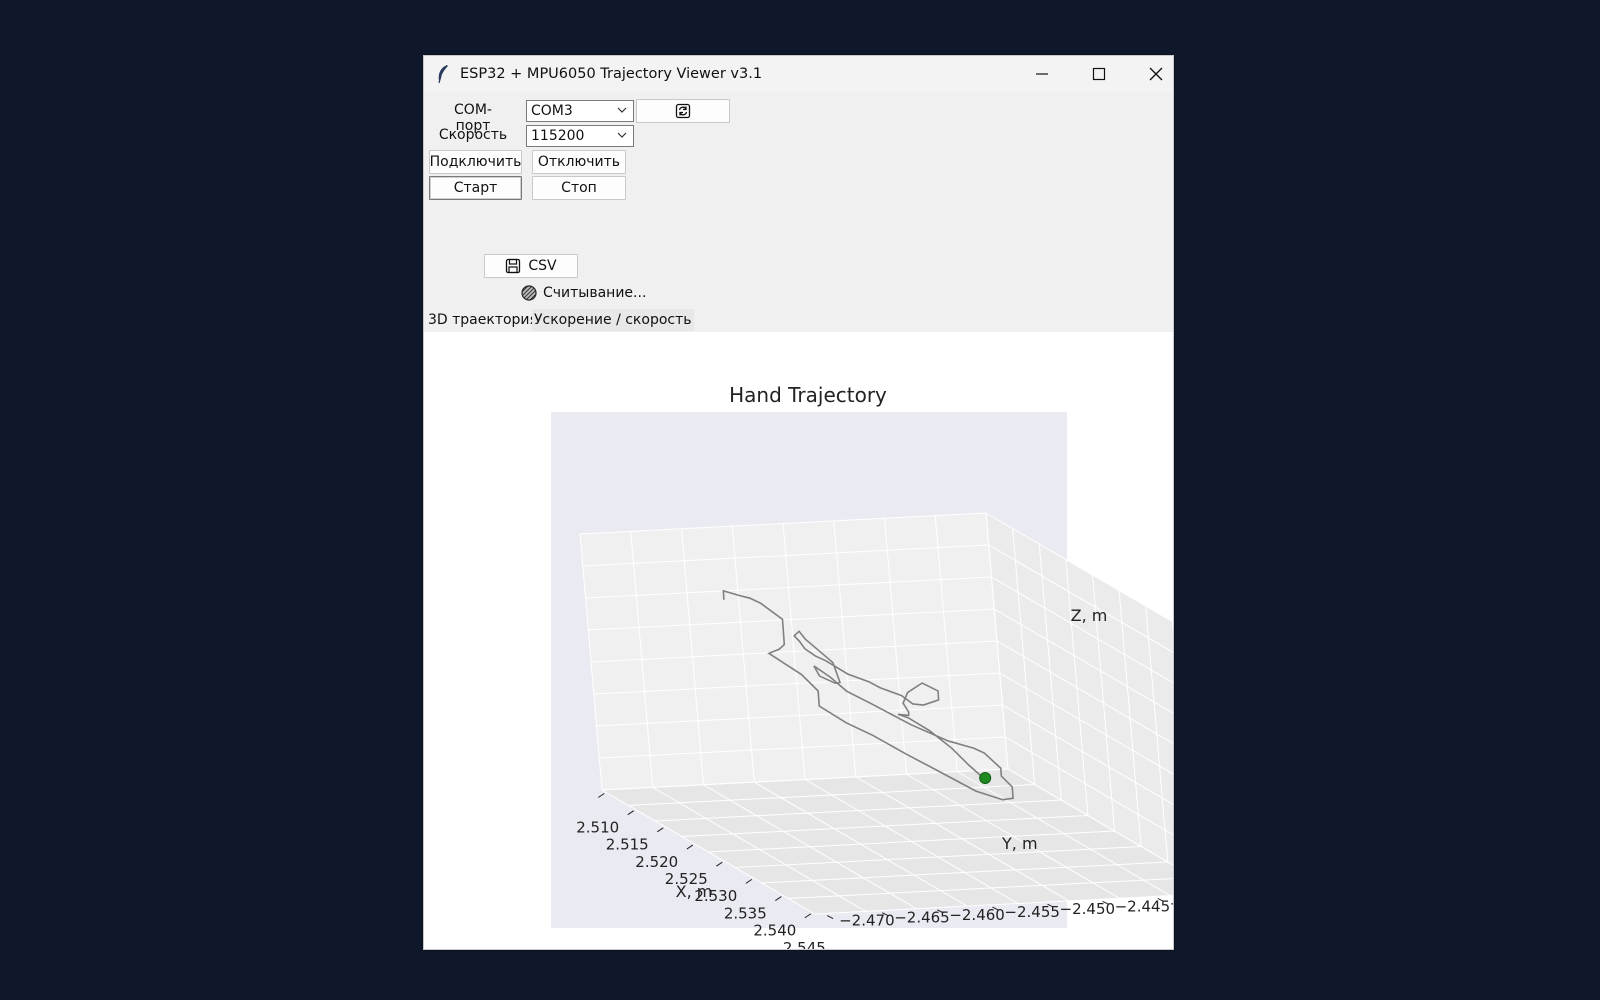 This screenshot has height=1000, width=1600. What do you see at coordinates (745, 913) in the screenshot?
I see `x-tick-label: 2.535` at bounding box center [745, 913].